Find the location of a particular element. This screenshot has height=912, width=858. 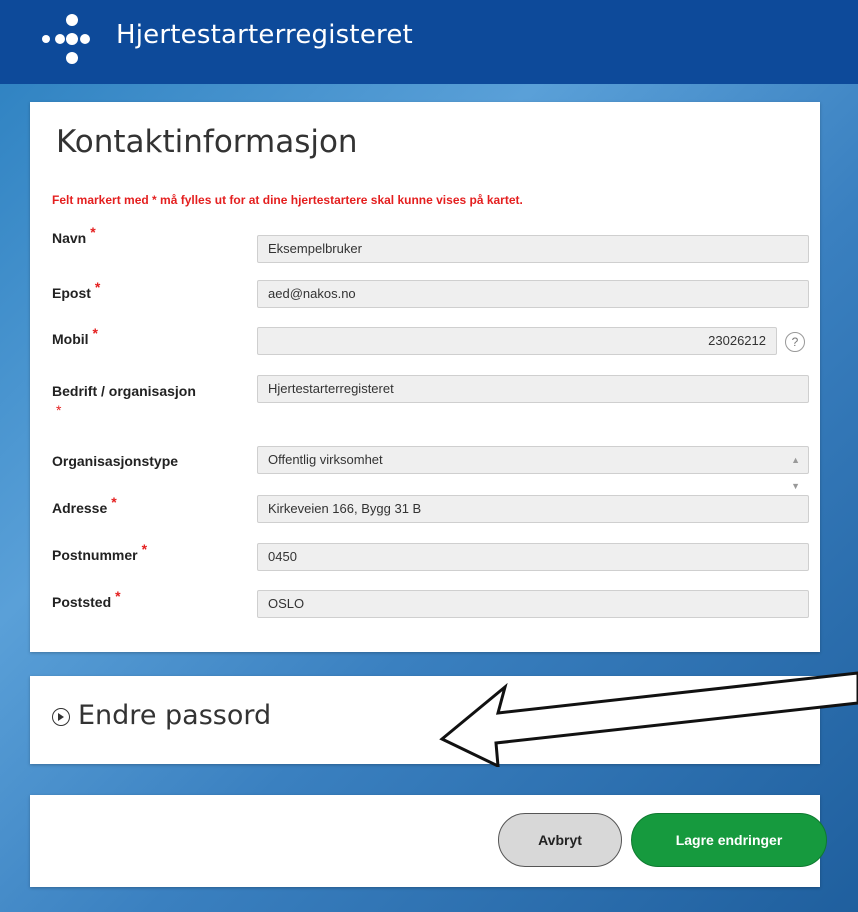

app-title: Hjertestarterregisteret is located at coordinates (264, 35).